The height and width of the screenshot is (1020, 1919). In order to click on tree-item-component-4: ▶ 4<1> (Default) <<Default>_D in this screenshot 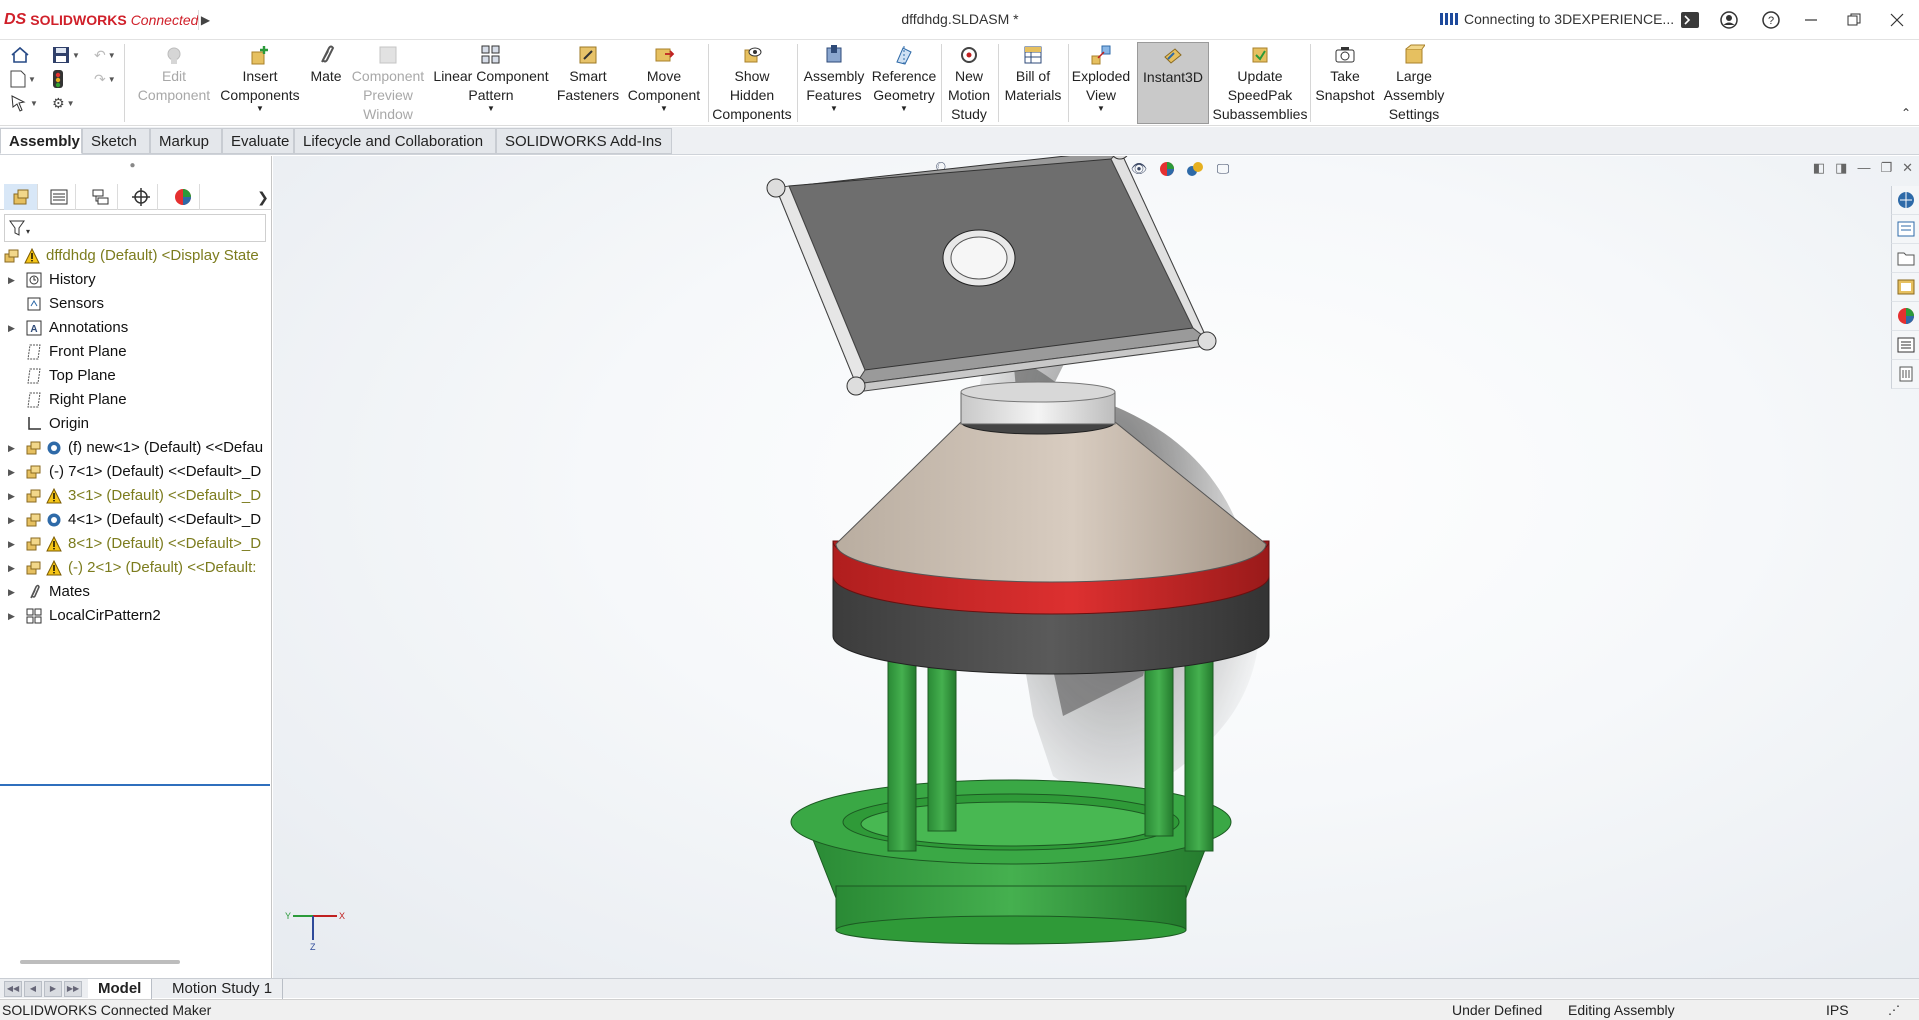, I will do `click(136, 520)`.